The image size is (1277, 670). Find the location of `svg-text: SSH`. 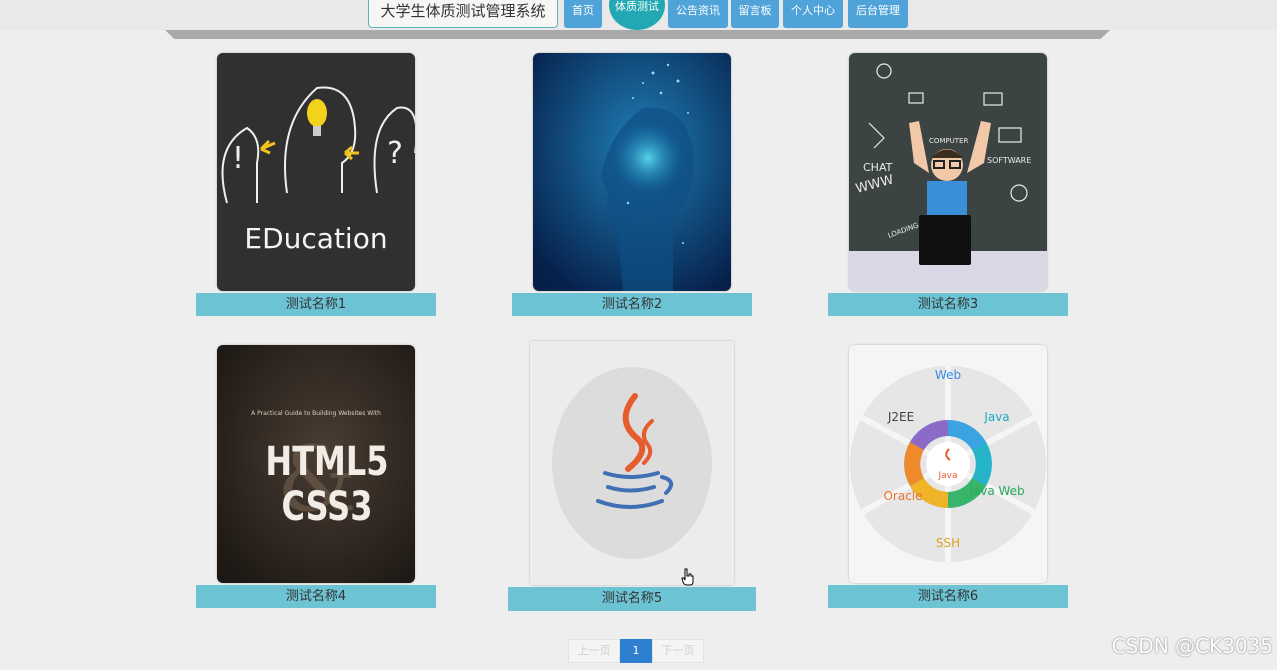

svg-text: SSH is located at coordinates (948, 543).